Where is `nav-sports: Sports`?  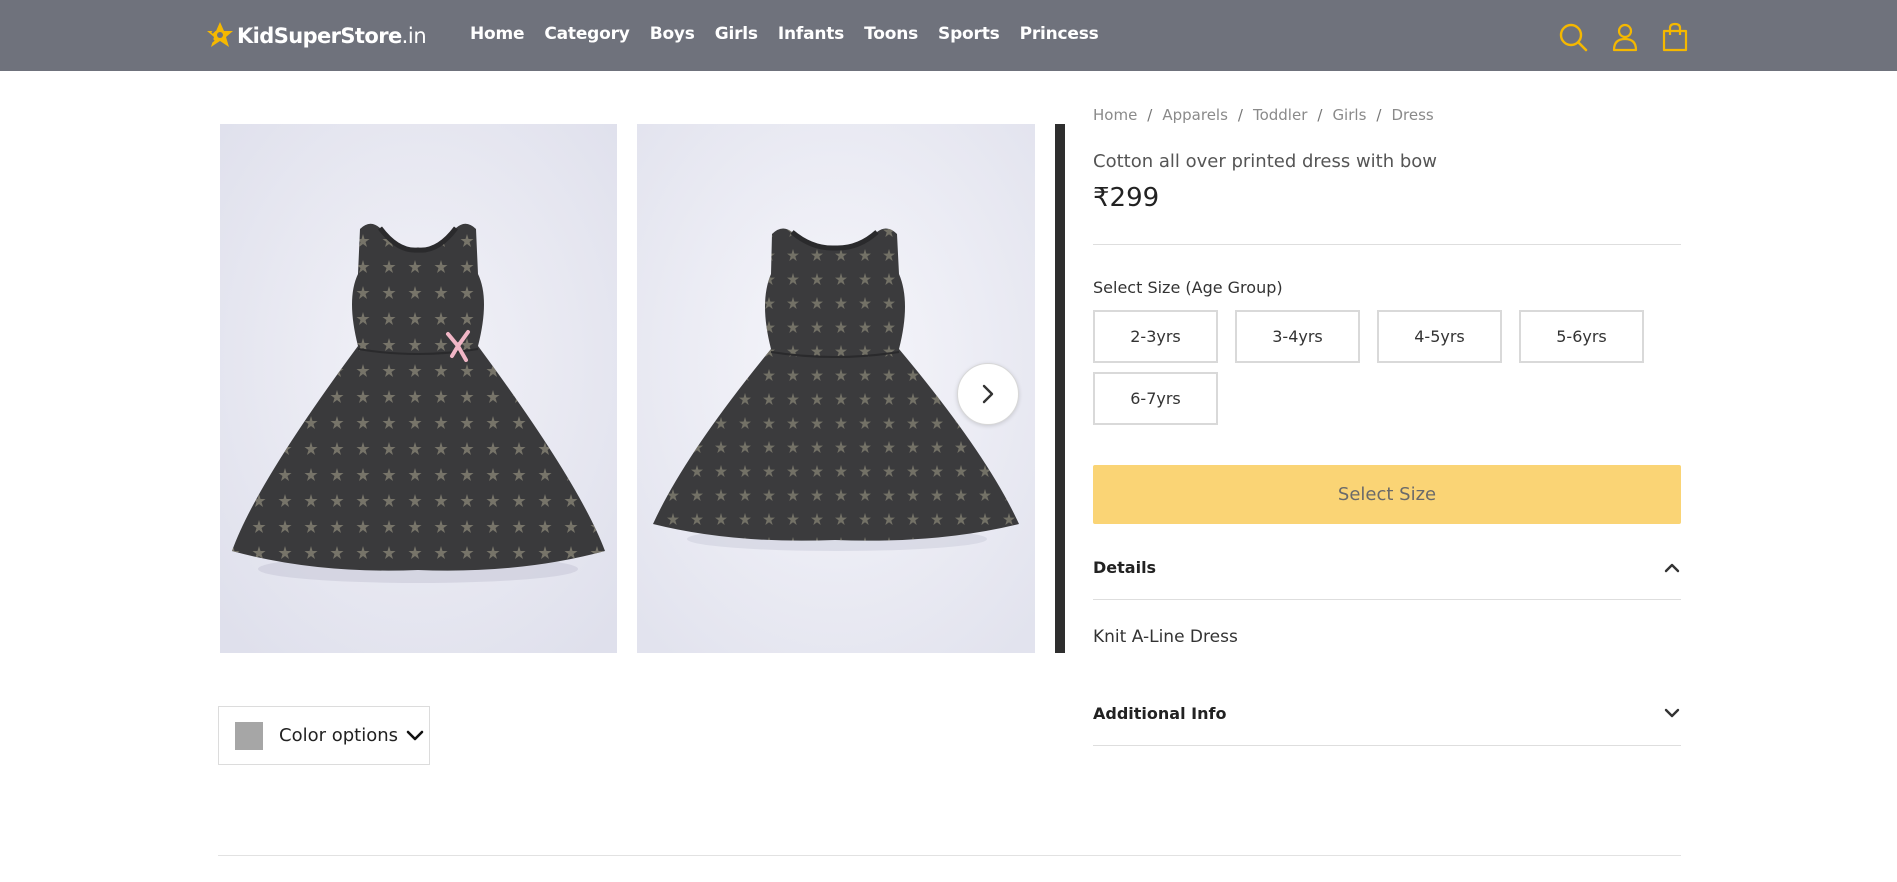 nav-sports: Sports is located at coordinates (969, 34).